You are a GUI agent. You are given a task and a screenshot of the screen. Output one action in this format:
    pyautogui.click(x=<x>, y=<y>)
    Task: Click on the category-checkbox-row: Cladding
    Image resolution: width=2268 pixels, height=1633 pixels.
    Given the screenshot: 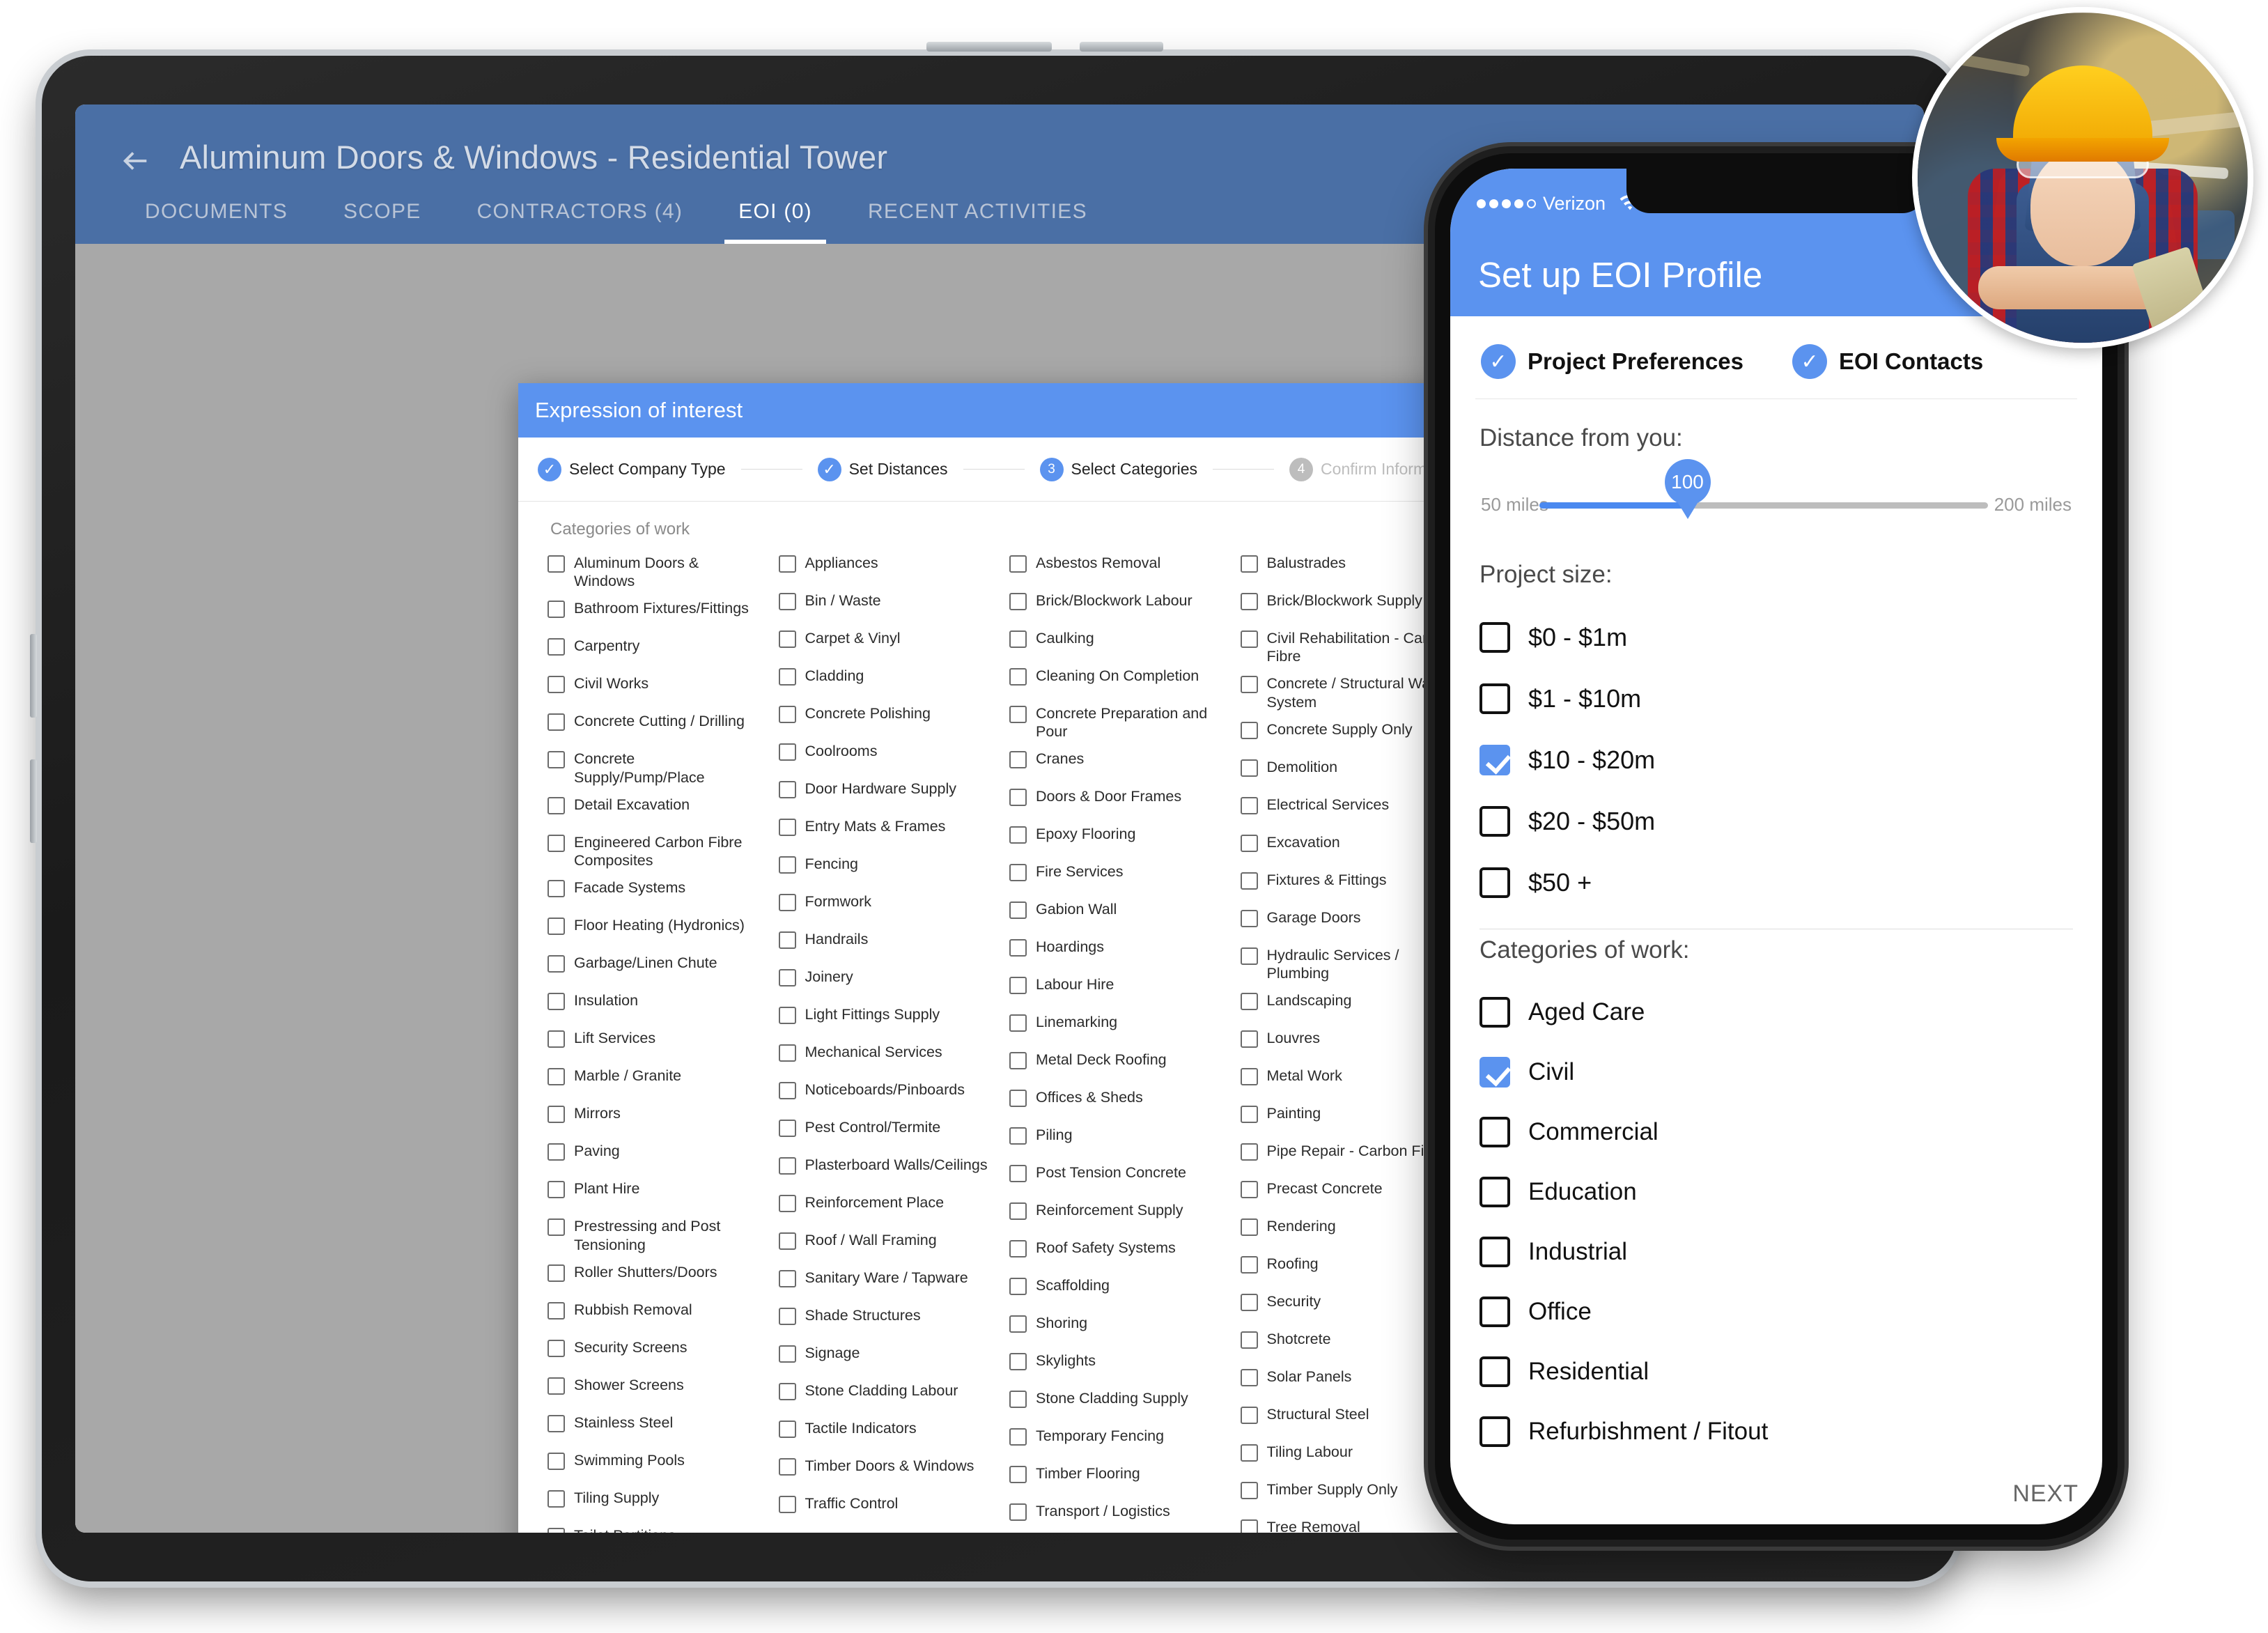 What is the action you would take?
    pyautogui.click(x=881, y=680)
    